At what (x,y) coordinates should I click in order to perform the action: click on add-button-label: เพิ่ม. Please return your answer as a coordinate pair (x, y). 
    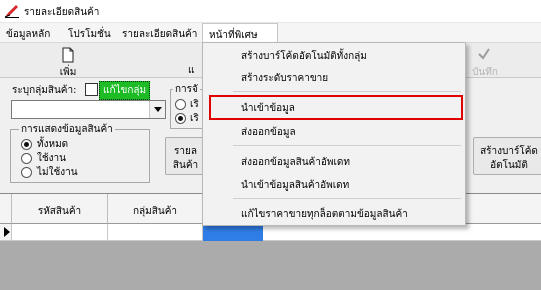
    Looking at the image, I should click on (68, 72).